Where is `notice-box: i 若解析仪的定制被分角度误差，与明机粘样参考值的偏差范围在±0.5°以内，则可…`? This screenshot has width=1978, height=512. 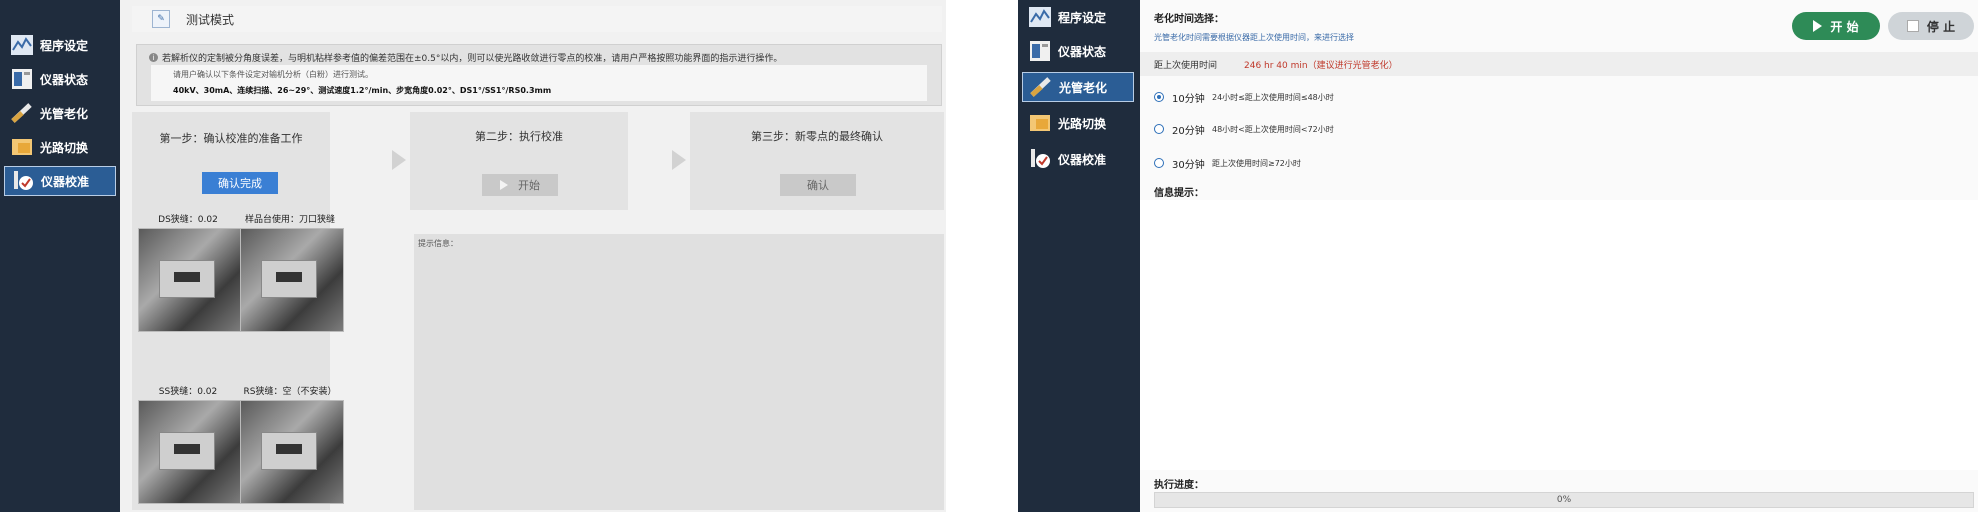
notice-box: i 若解析仪的定制被分角度误差，与明机粘样参考值的偏差范围在±0.5°以内，则可… is located at coordinates (539, 75).